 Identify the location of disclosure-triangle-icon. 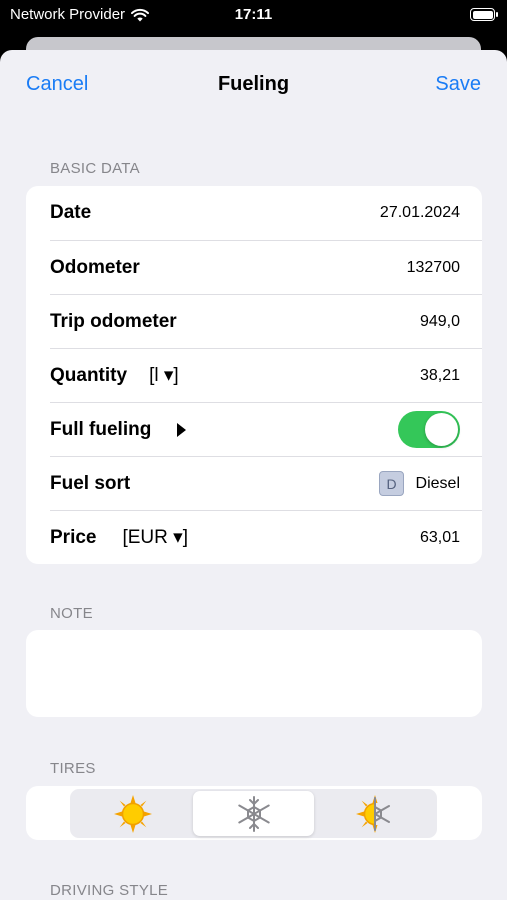
(182, 429).